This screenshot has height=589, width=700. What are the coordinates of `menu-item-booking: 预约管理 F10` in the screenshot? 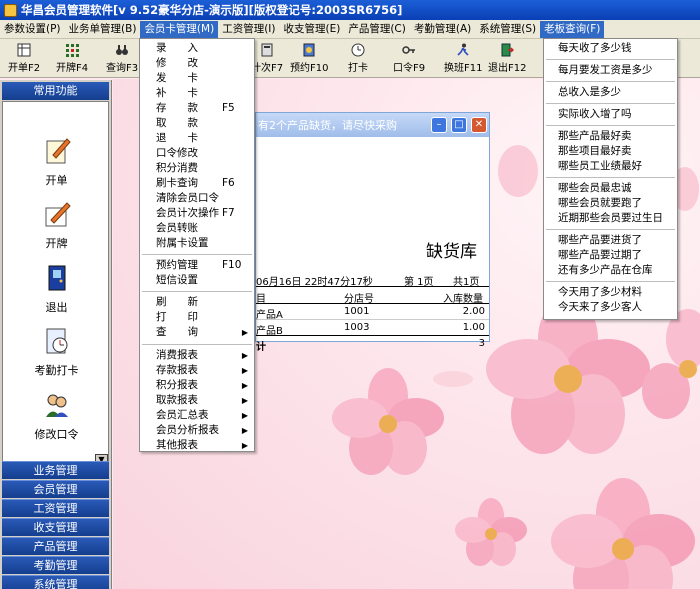 It's located at (205, 265).